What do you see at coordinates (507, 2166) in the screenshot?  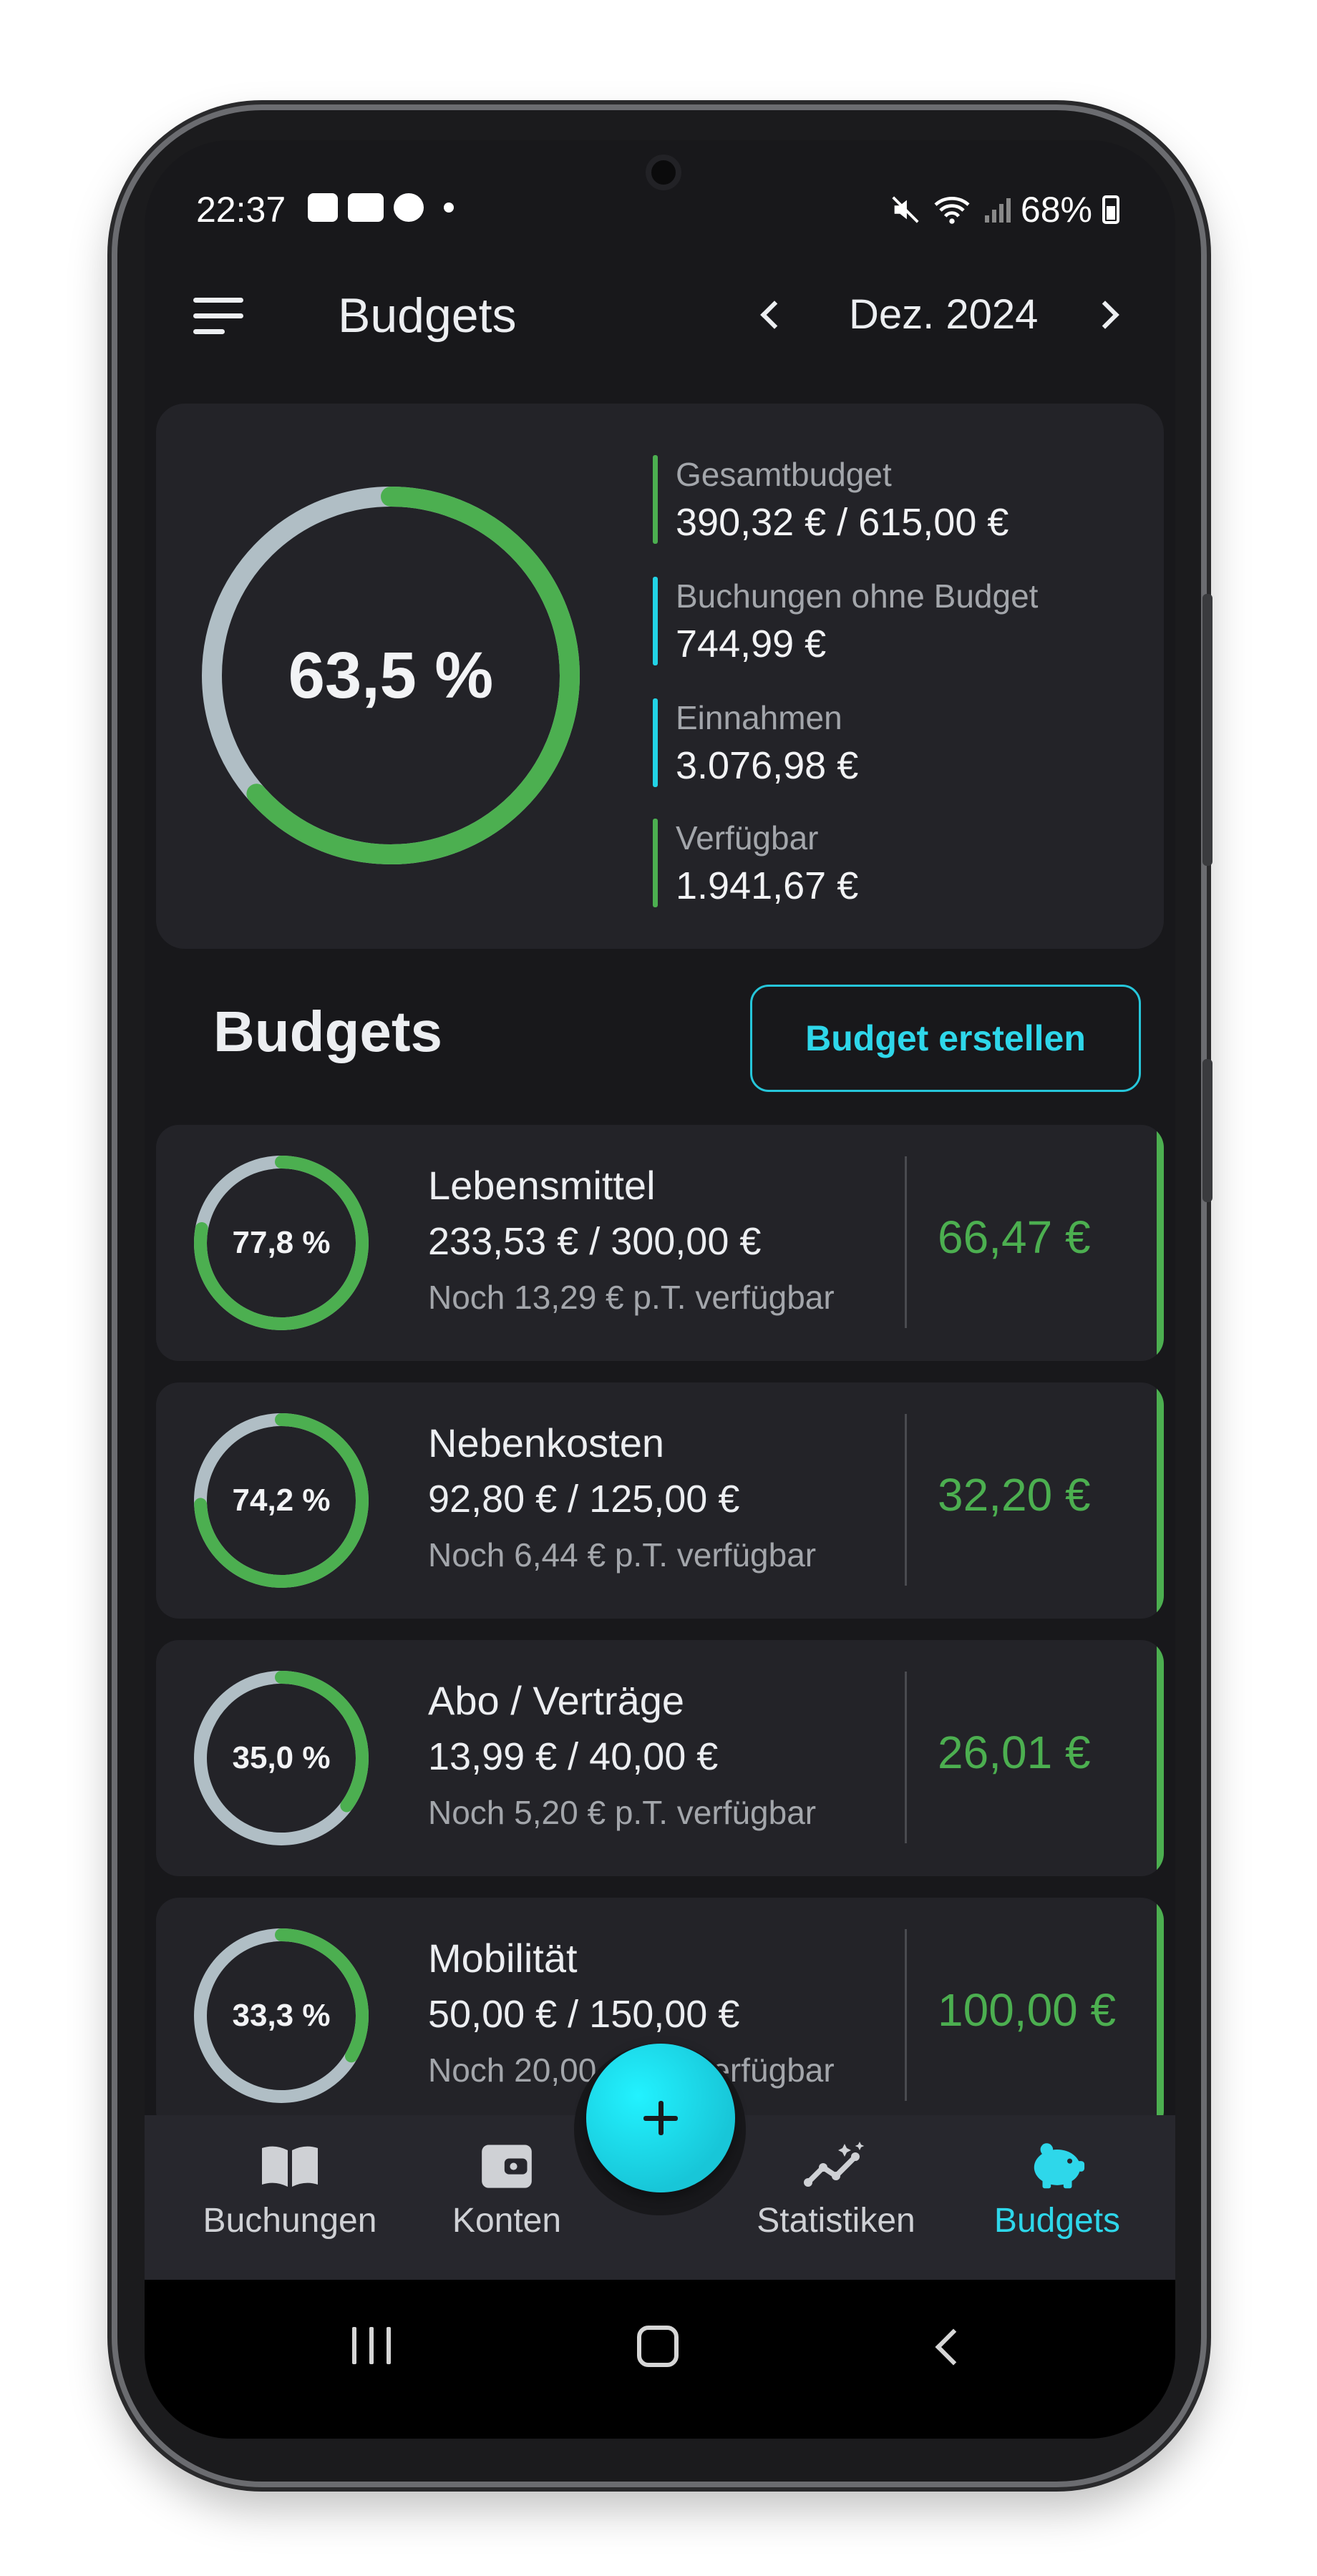 I see `wallet-icon` at bounding box center [507, 2166].